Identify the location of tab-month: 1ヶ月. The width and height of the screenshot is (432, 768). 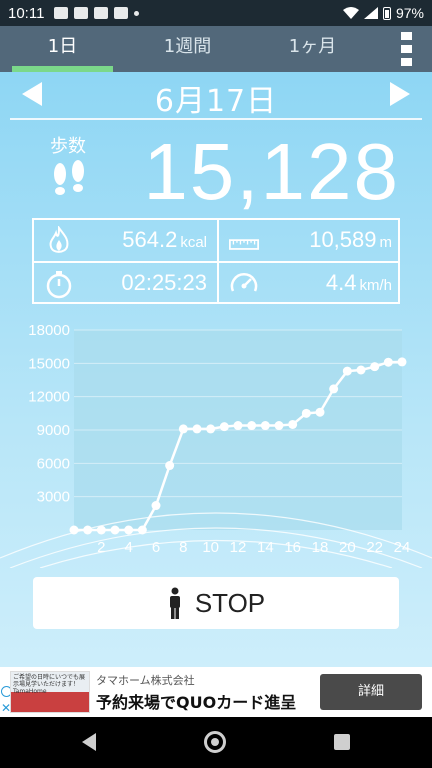
(312, 49).